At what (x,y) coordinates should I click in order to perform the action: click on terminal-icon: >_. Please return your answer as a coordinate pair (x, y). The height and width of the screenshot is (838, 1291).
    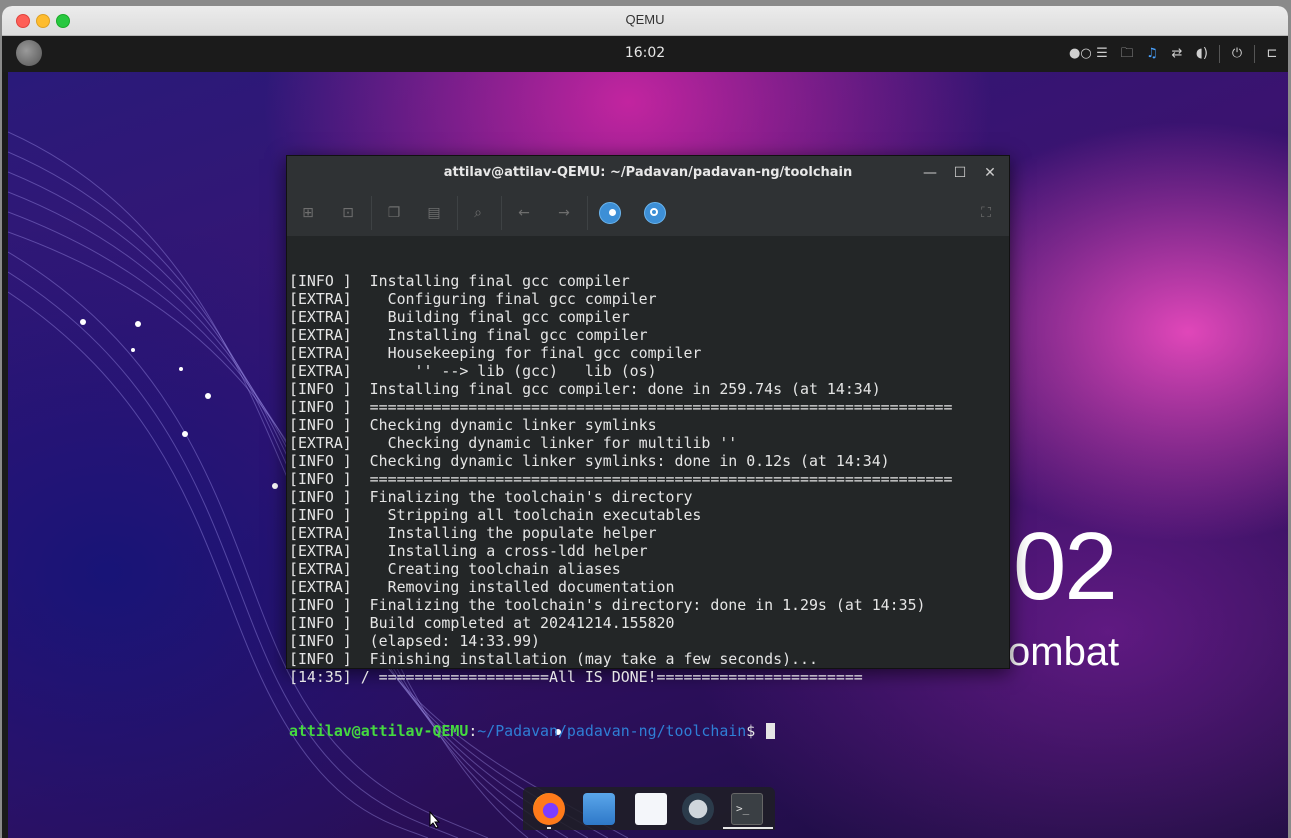
    Looking at the image, I should click on (747, 809).